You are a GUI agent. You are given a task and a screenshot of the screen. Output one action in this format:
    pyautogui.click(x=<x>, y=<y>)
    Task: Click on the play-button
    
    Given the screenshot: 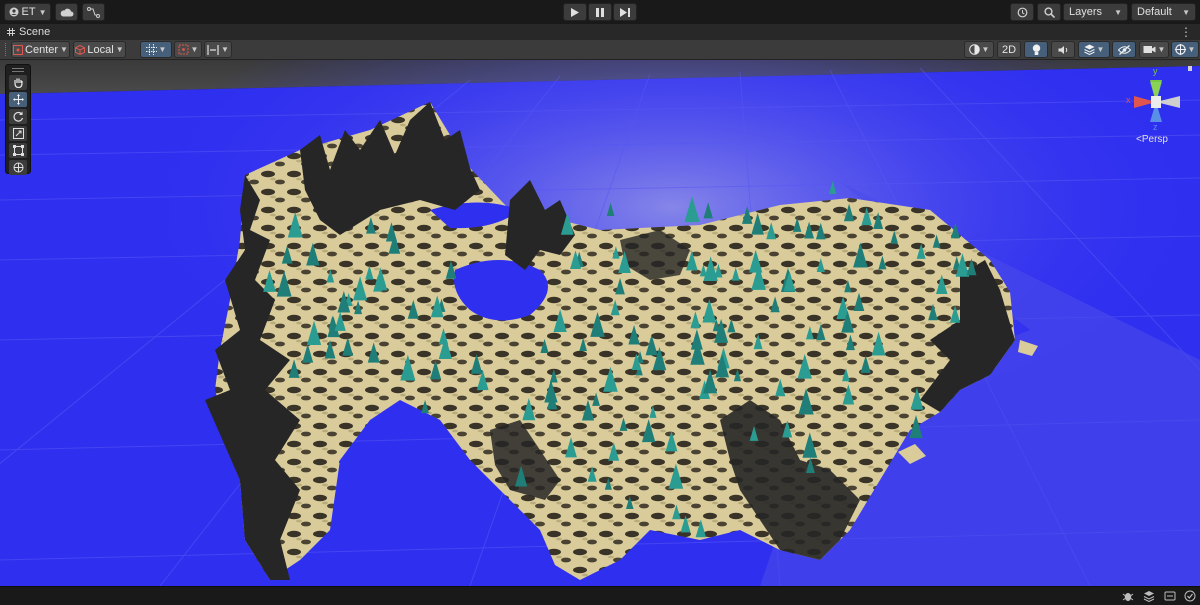 What is the action you would take?
    pyautogui.click(x=575, y=12)
    